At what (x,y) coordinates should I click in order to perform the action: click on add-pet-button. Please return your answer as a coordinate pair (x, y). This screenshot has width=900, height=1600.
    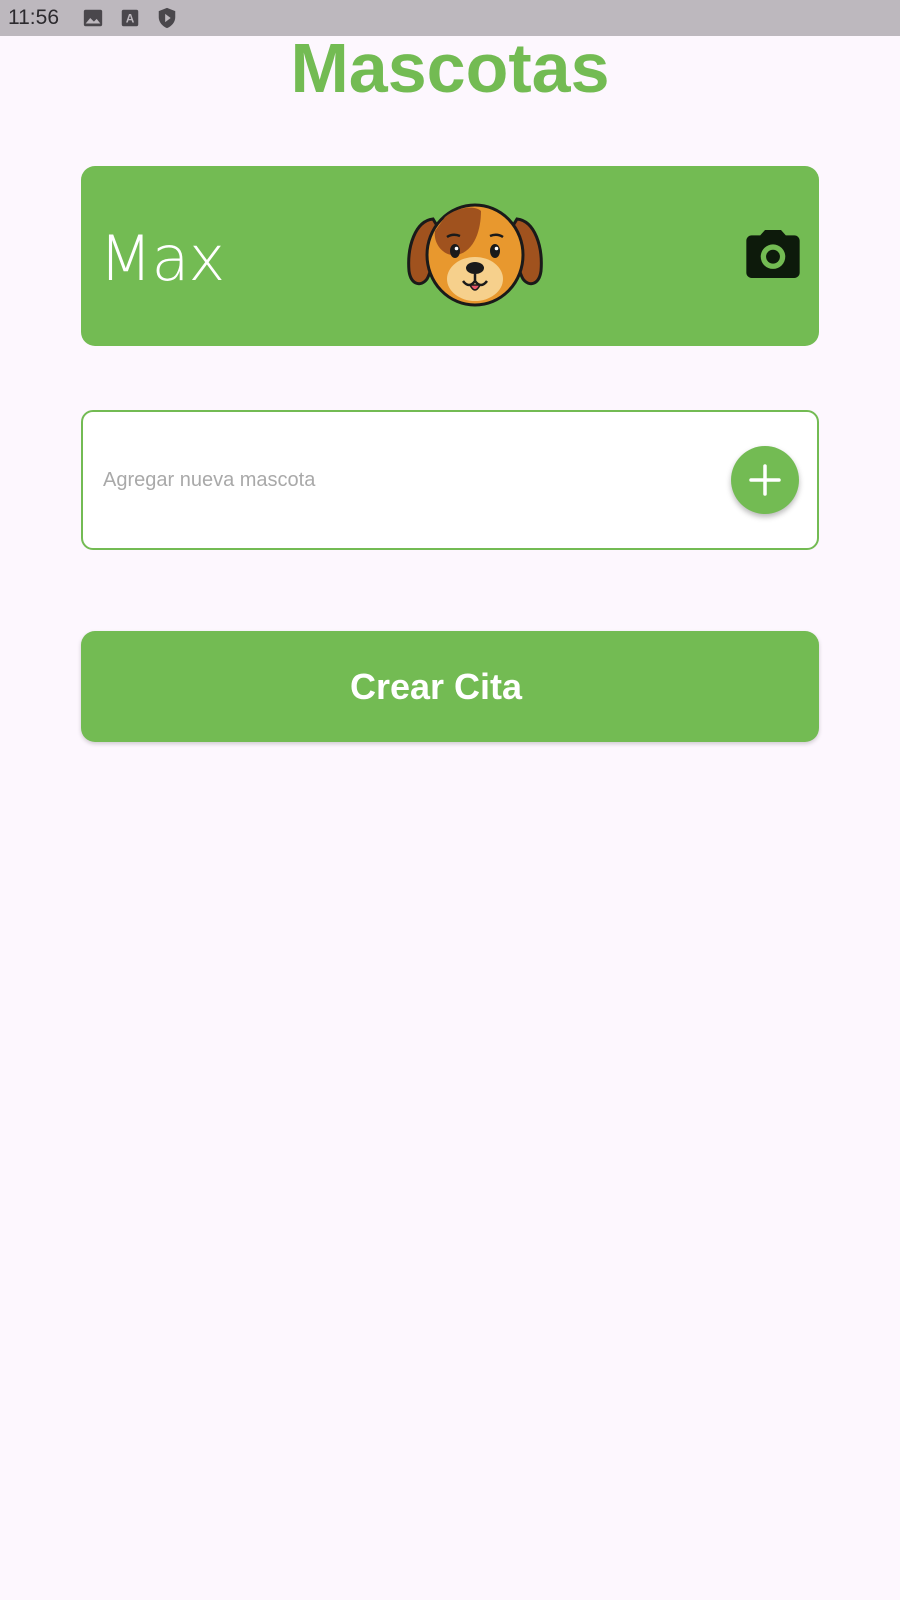
    Looking at the image, I should click on (765, 480).